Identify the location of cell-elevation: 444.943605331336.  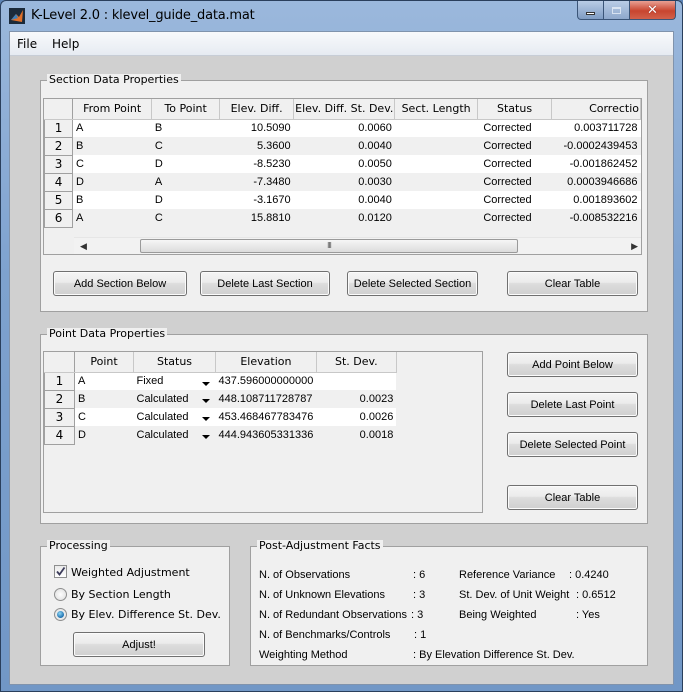
(266, 435).